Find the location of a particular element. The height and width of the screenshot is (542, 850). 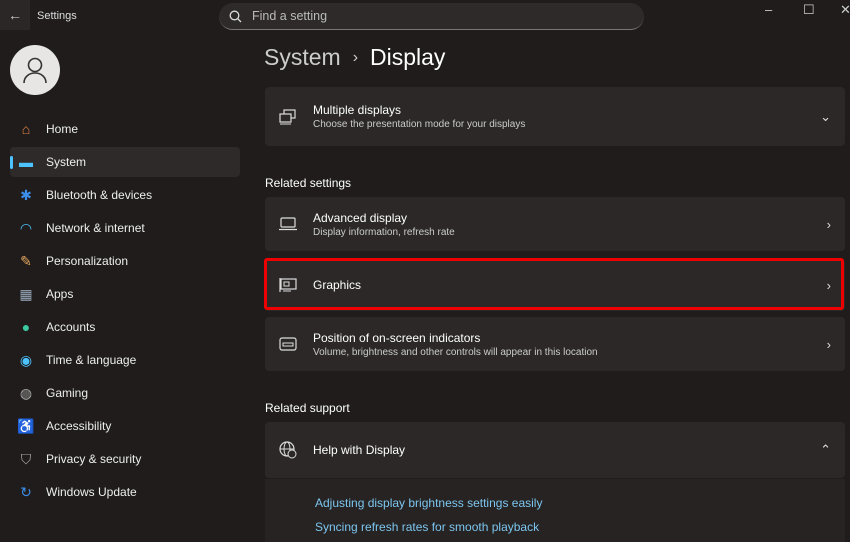

avatar is located at coordinates (35, 70).